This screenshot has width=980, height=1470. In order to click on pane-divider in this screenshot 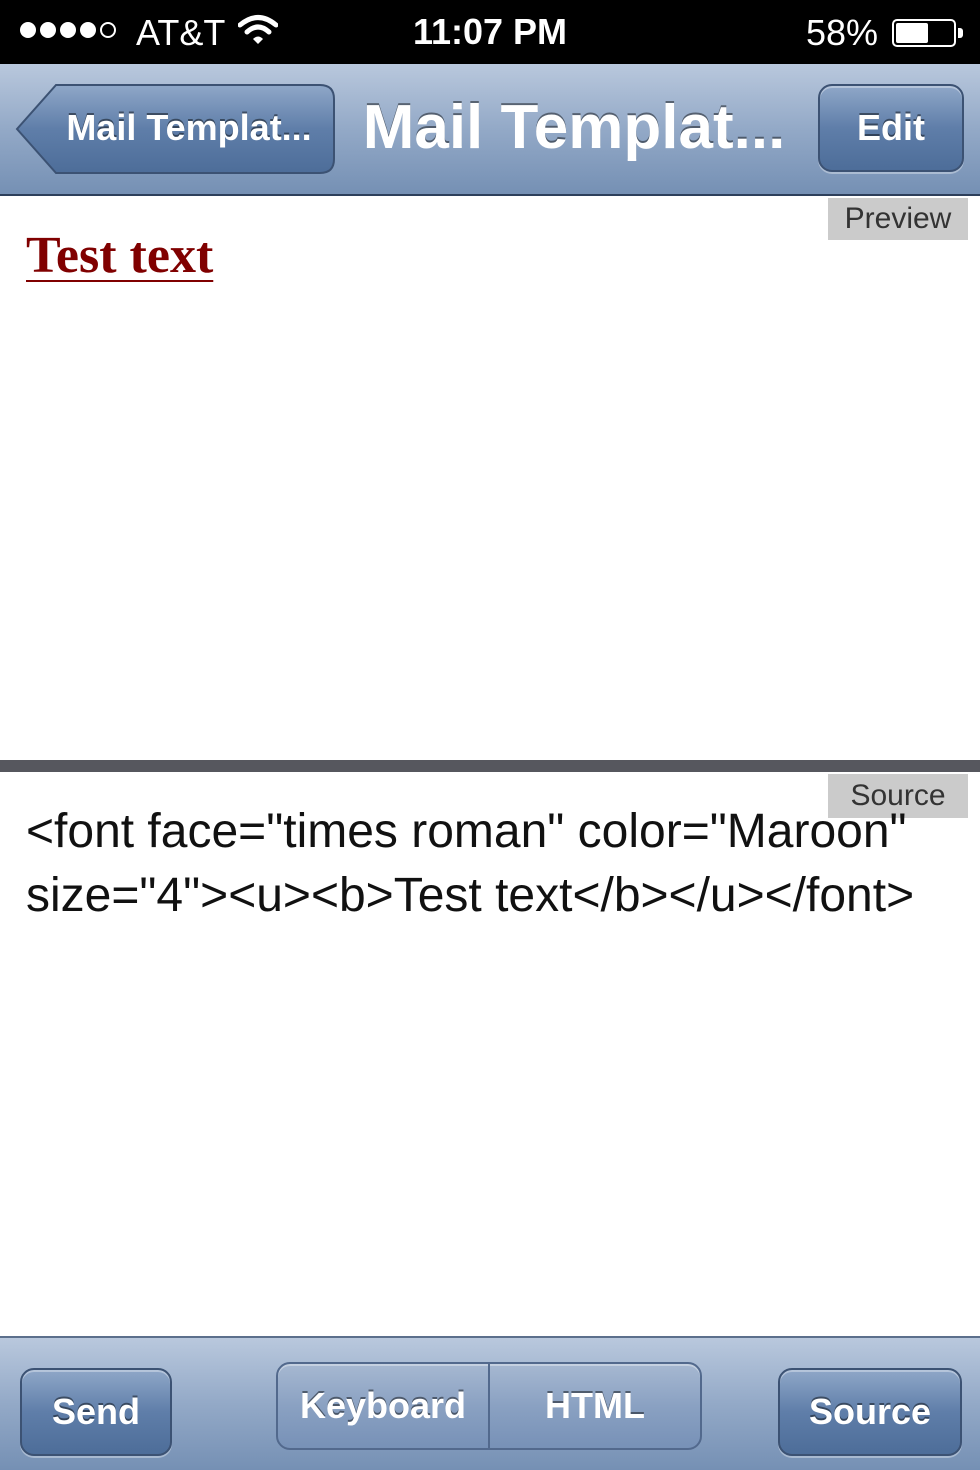, I will do `click(490, 766)`.